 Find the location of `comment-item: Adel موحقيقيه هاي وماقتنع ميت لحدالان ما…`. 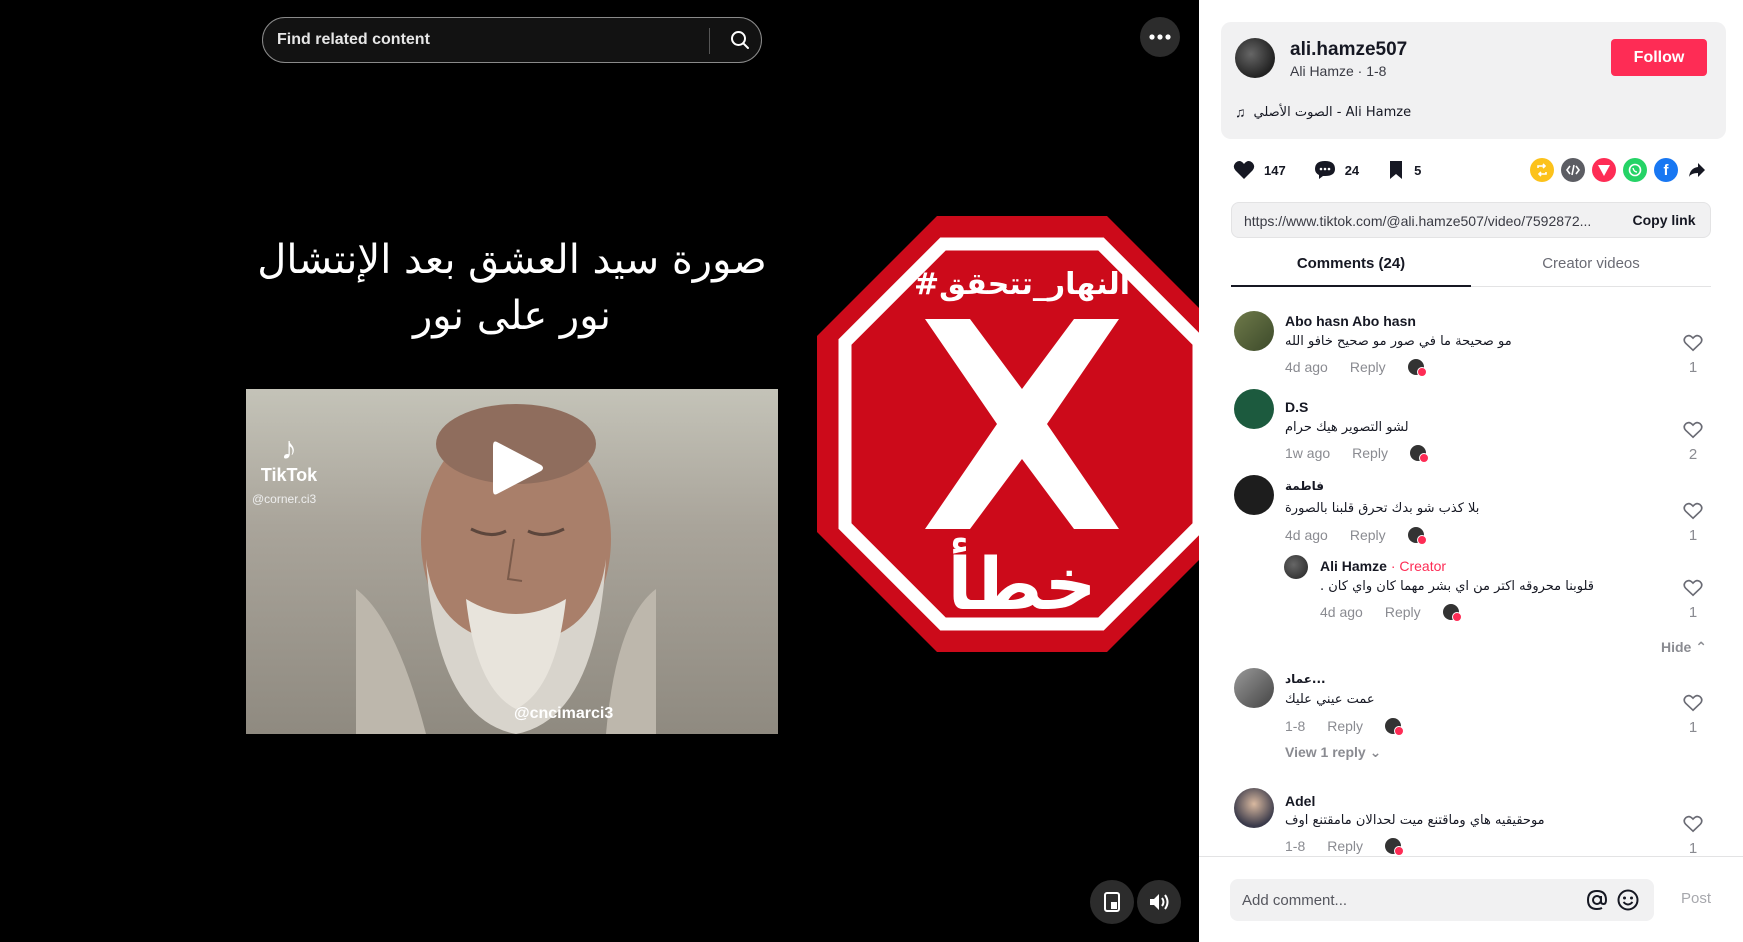

comment-item: Adel موحقيقيه هاي وماقتنع ميت لحدالان ما… is located at coordinates (1471, 822).